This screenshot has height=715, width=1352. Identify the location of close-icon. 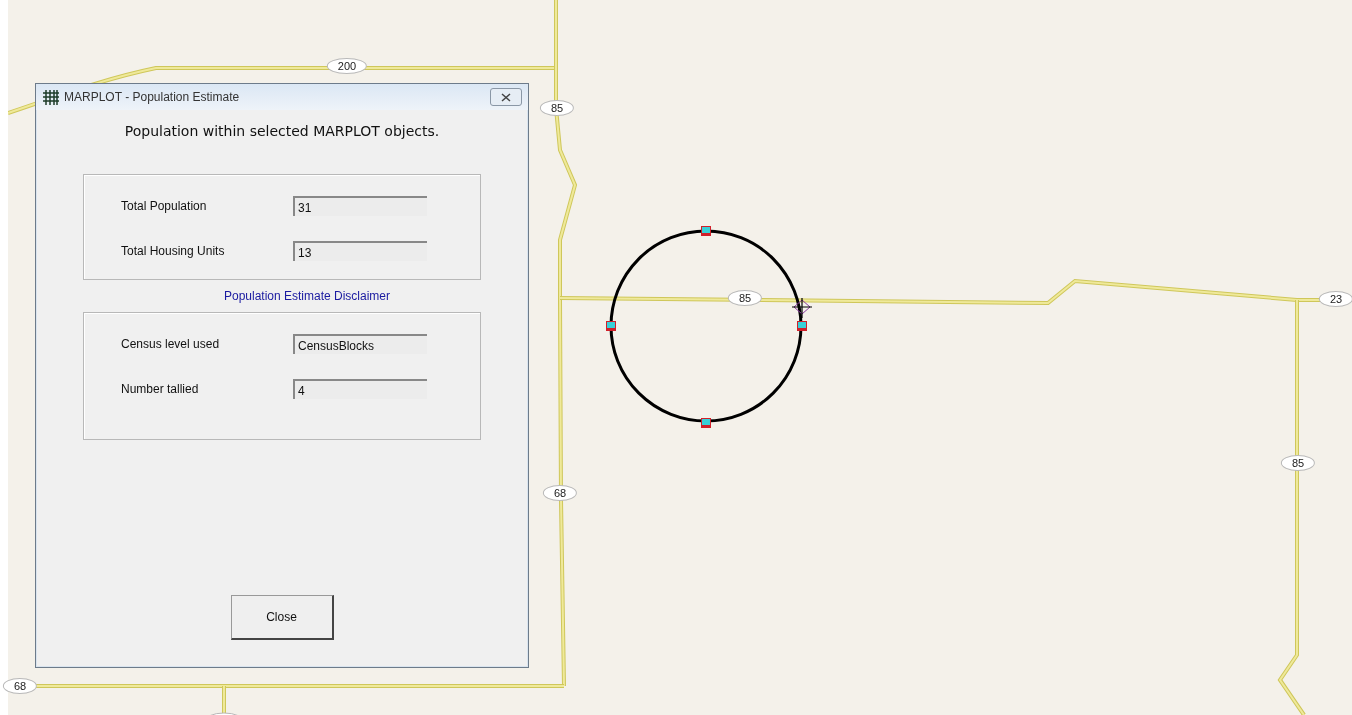
(506, 97).